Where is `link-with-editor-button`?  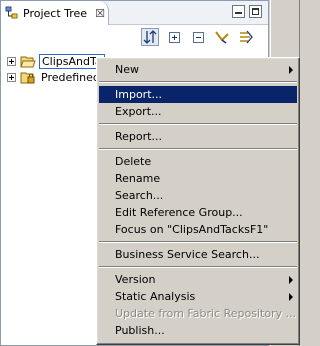
link-with-editor-button is located at coordinates (150, 37).